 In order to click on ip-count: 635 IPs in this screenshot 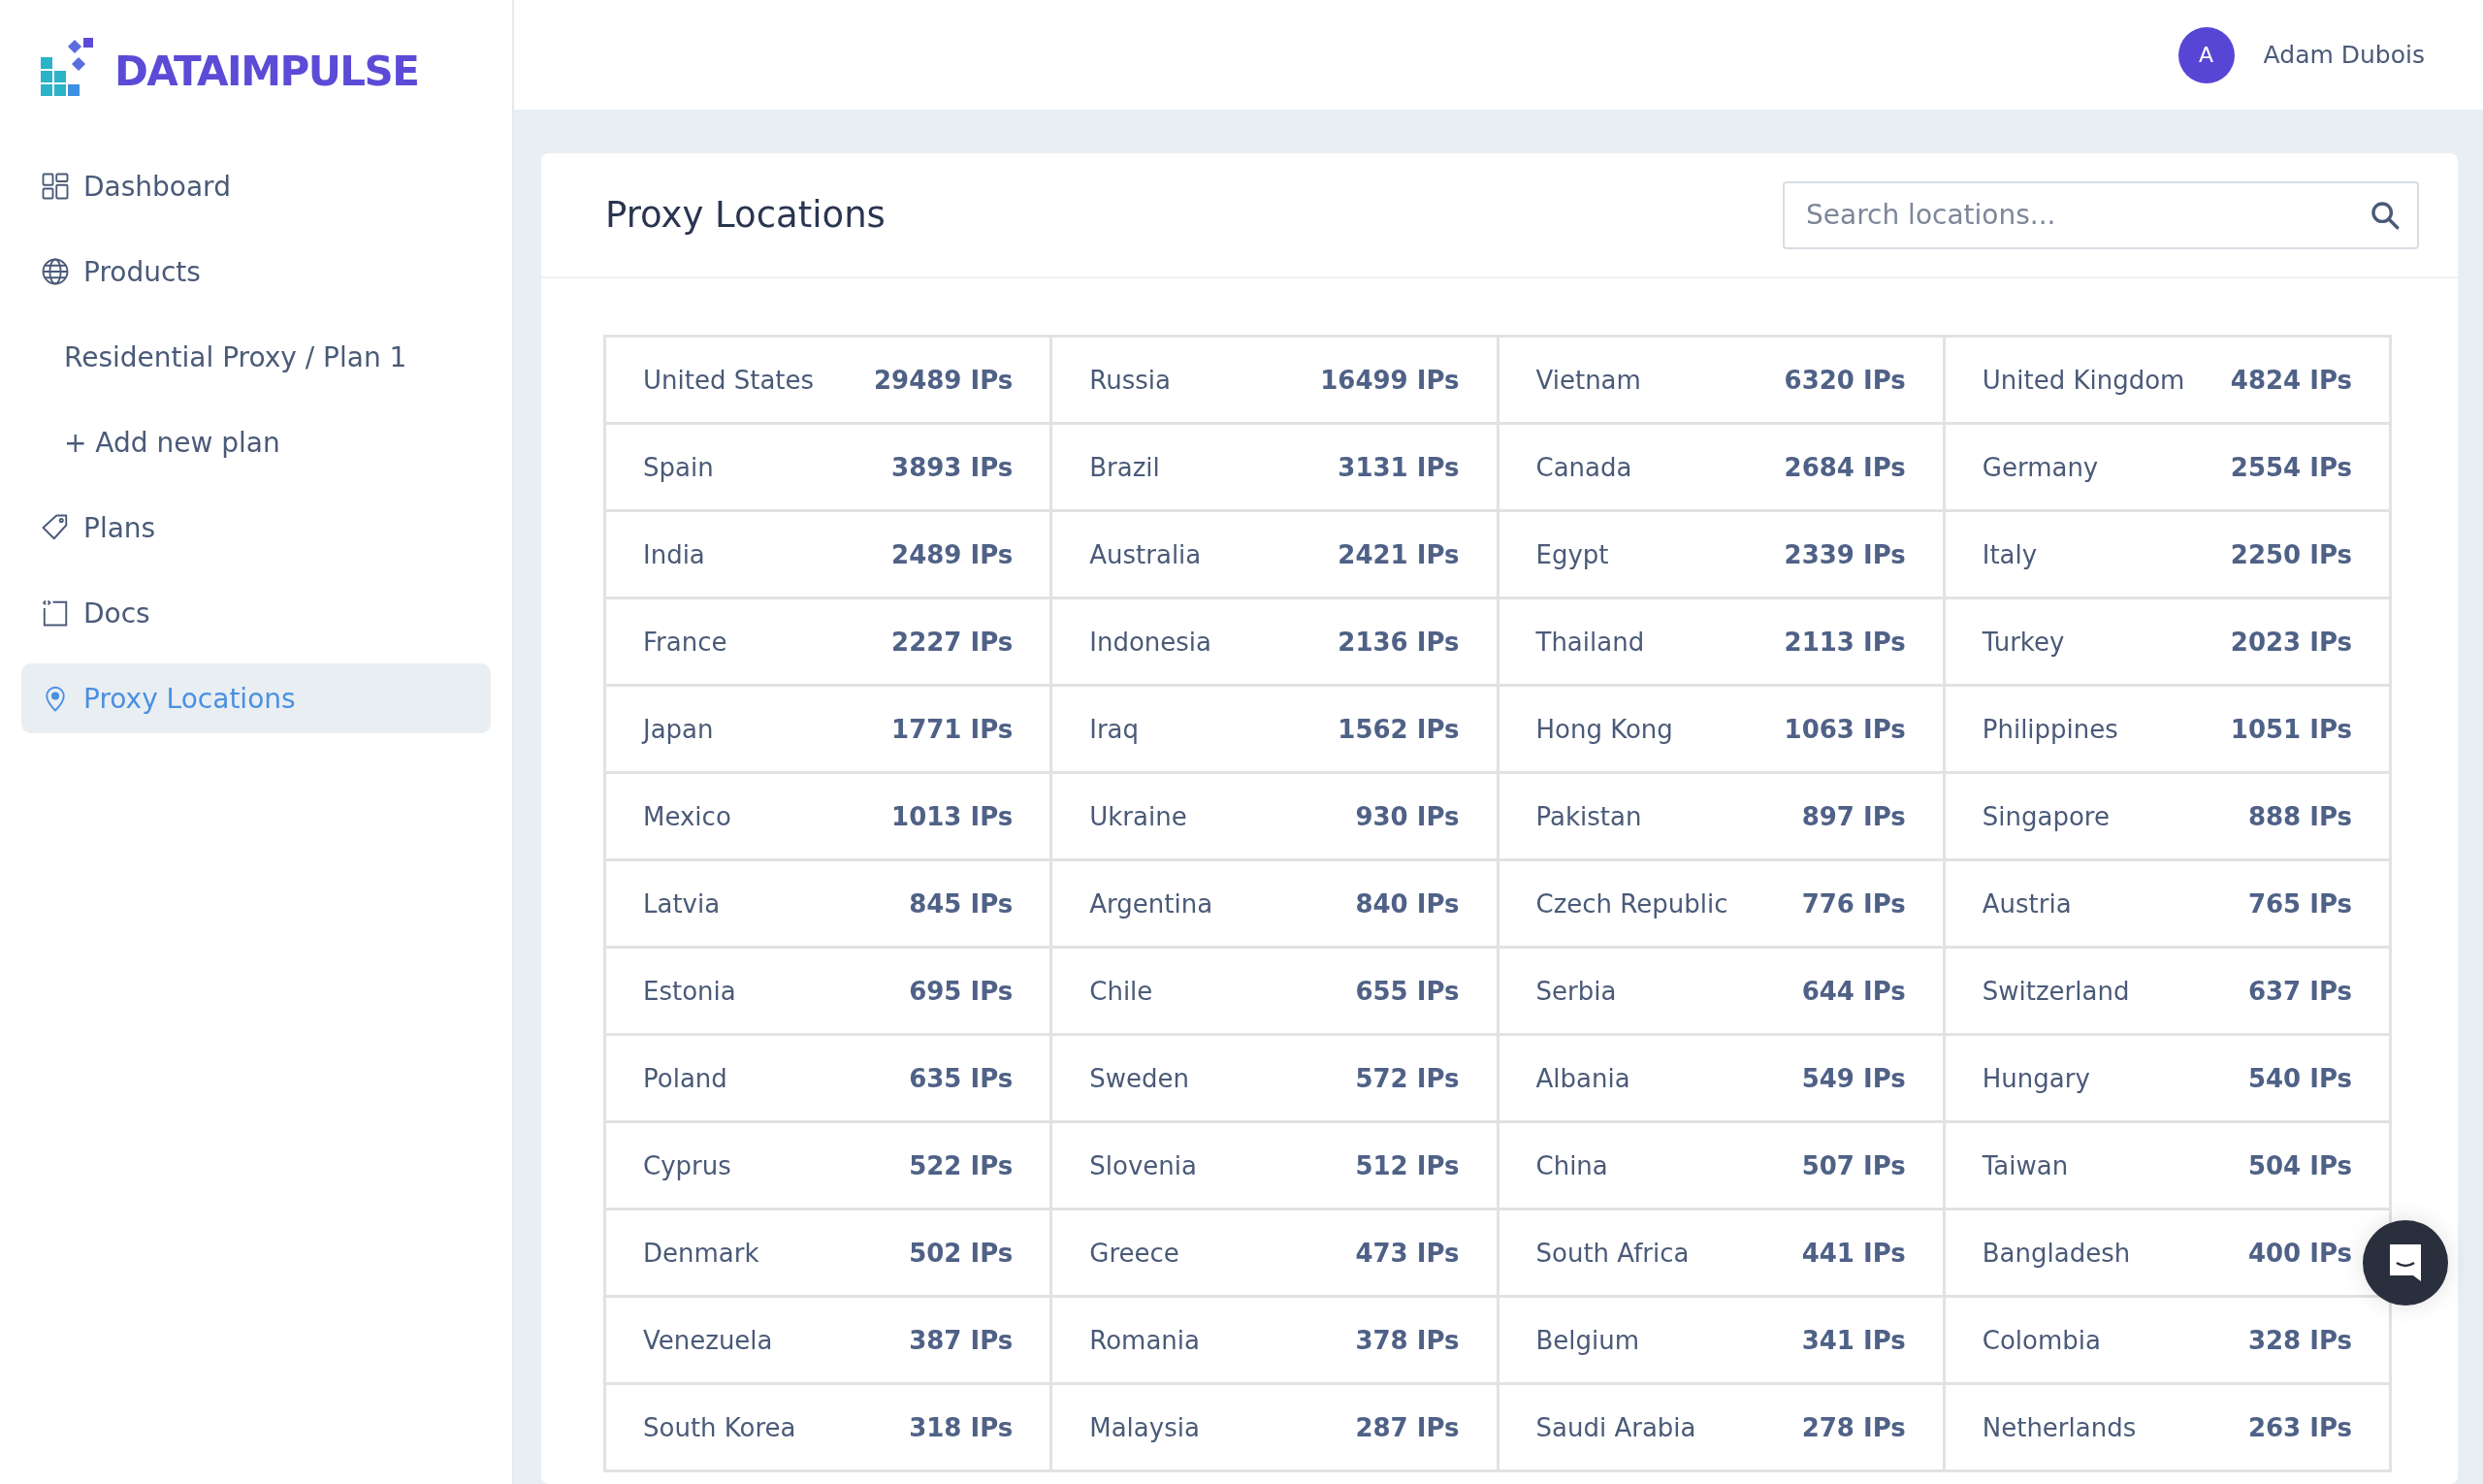, I will do `click(962, 1078)`.